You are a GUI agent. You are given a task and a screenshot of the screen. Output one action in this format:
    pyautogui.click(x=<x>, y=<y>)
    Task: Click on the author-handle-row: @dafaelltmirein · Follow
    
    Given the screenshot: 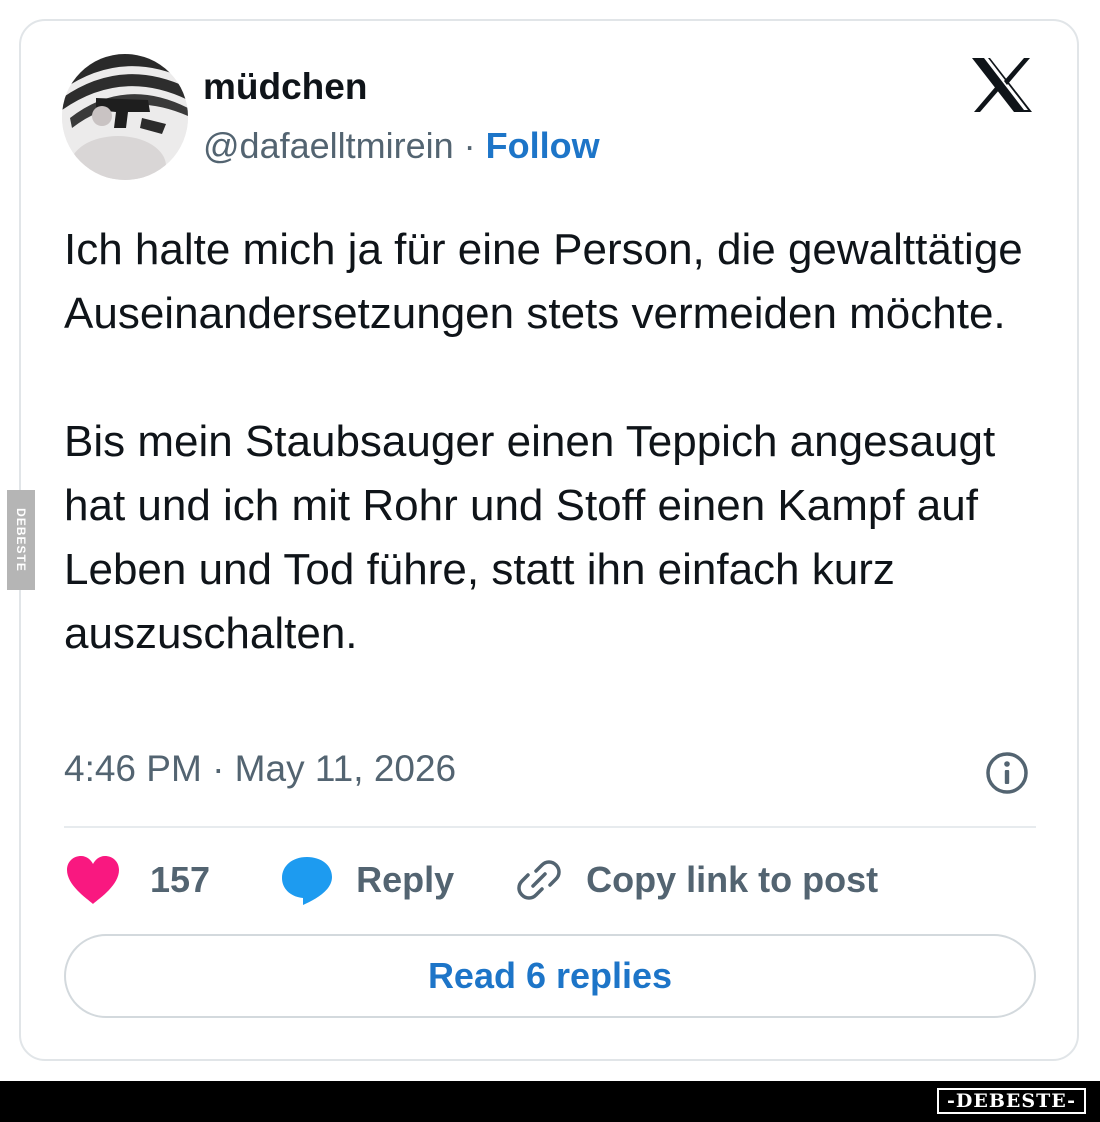 What is the action you would take?
    pyautogui.click(x=401, y=146)
    